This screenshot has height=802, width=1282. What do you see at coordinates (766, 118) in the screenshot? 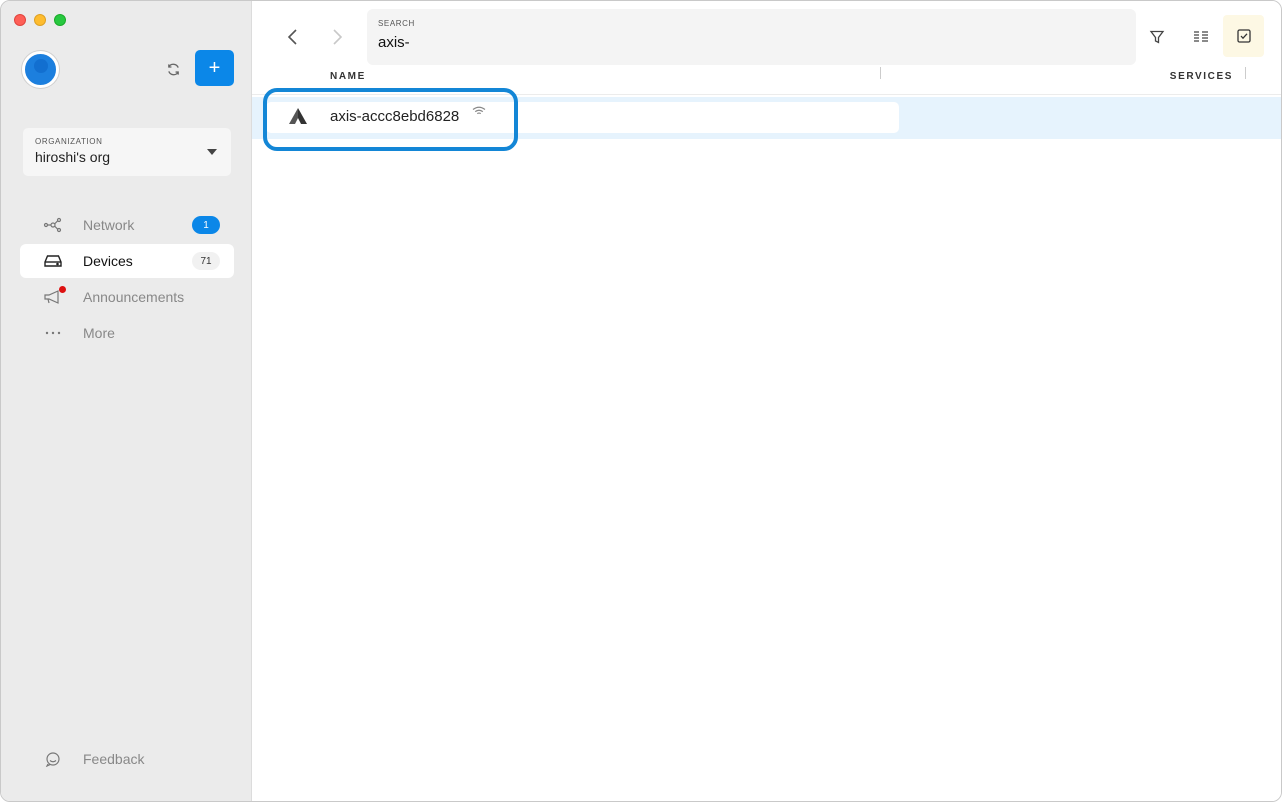
I see `table-row: axis-accc8ebd6828` at bounding box center [766, 118].